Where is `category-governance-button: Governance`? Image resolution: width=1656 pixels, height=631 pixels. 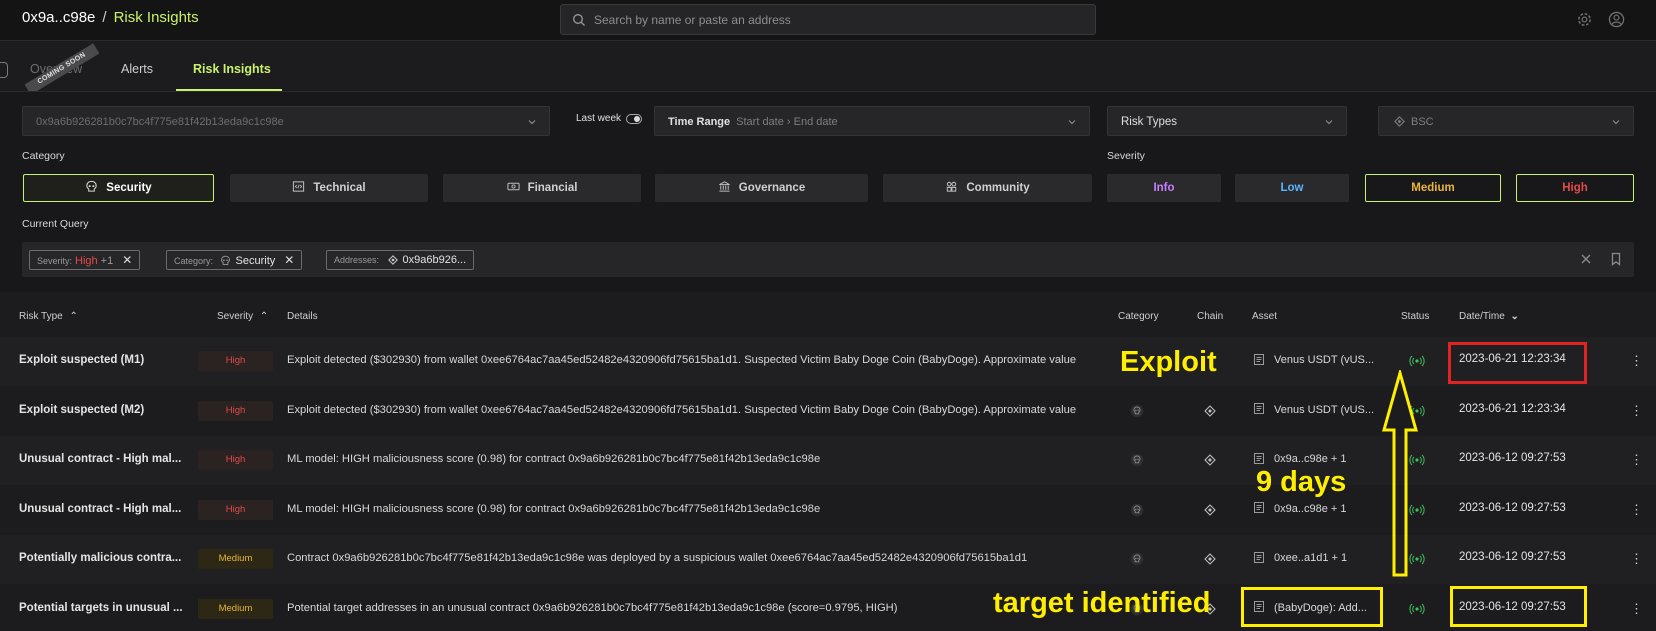 category-governance-button: Governance is located at coordinates (761, 188).